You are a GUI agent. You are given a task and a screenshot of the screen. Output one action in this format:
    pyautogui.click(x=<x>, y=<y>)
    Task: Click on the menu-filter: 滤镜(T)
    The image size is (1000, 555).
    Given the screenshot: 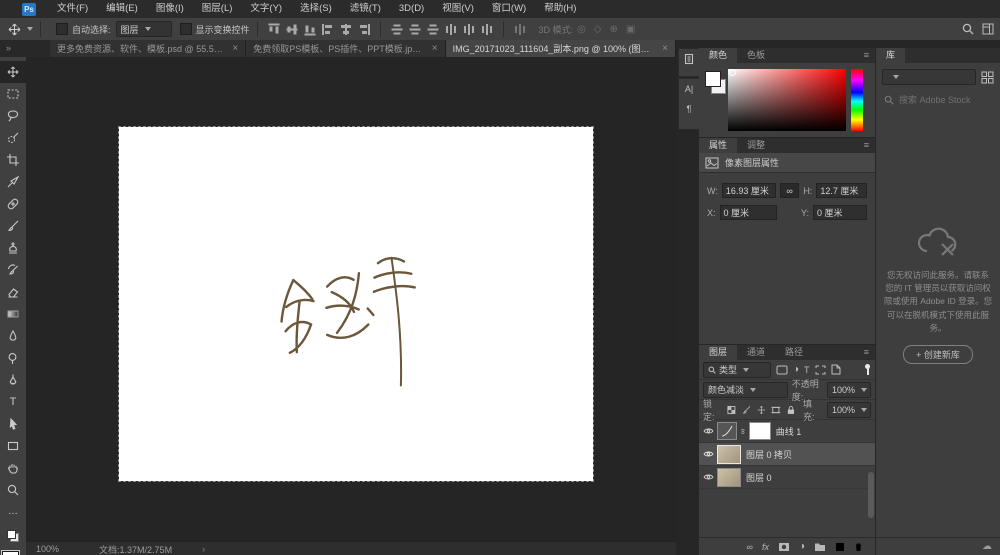 What is the action you would take?
    pyautogui.click(x=365, y=9)
    